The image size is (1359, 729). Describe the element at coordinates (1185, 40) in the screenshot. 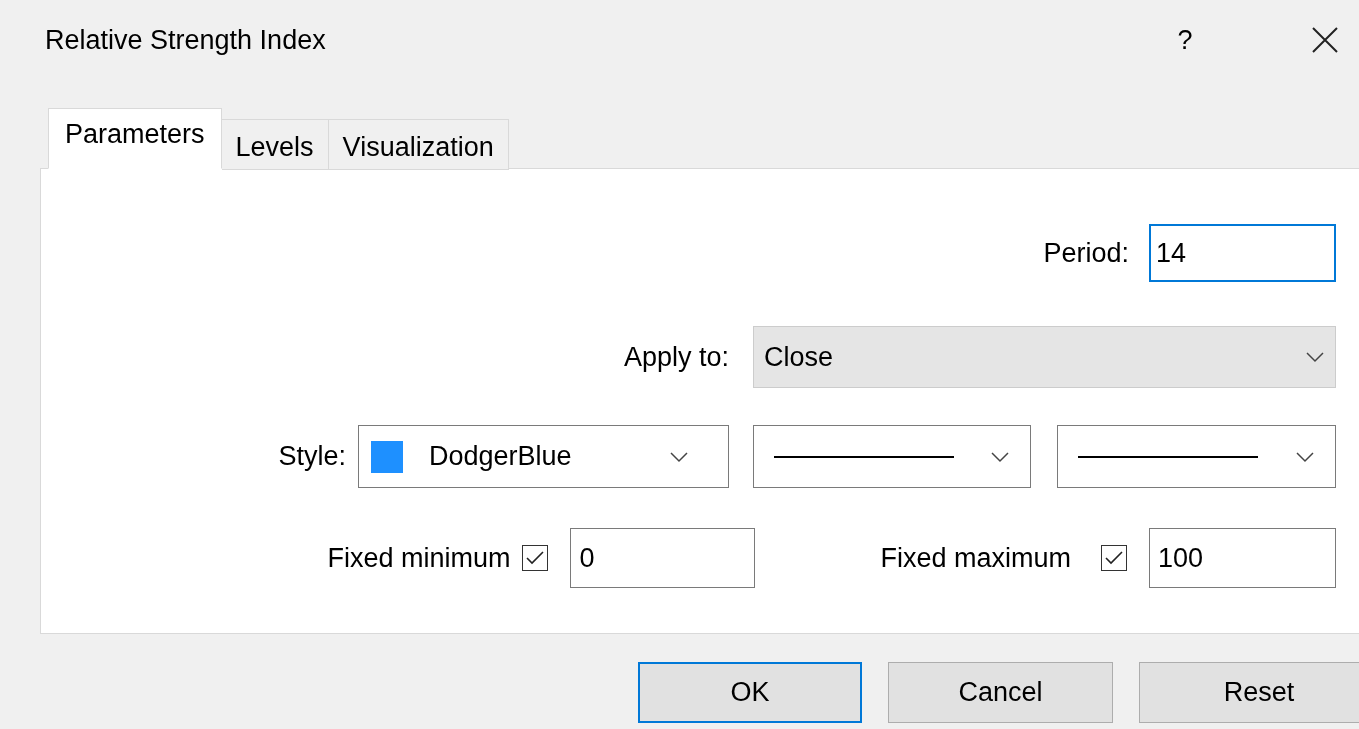

I see `help-button: ?` at that location.